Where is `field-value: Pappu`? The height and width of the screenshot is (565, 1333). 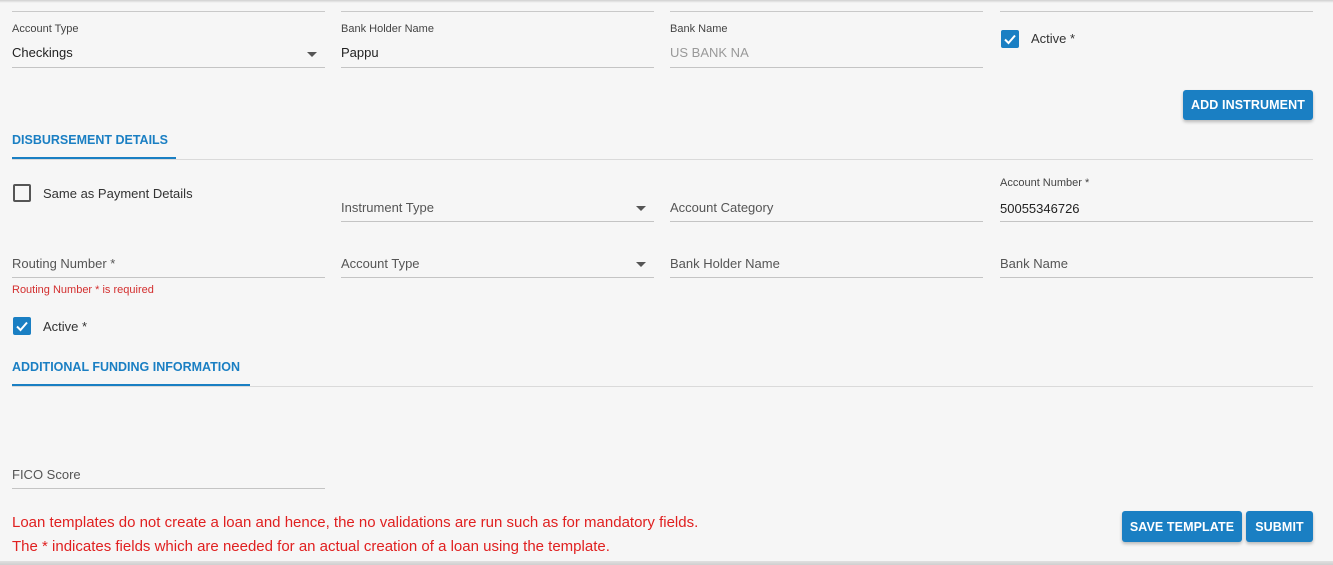
field-value: Pappu is located at coordinates (360, 52).